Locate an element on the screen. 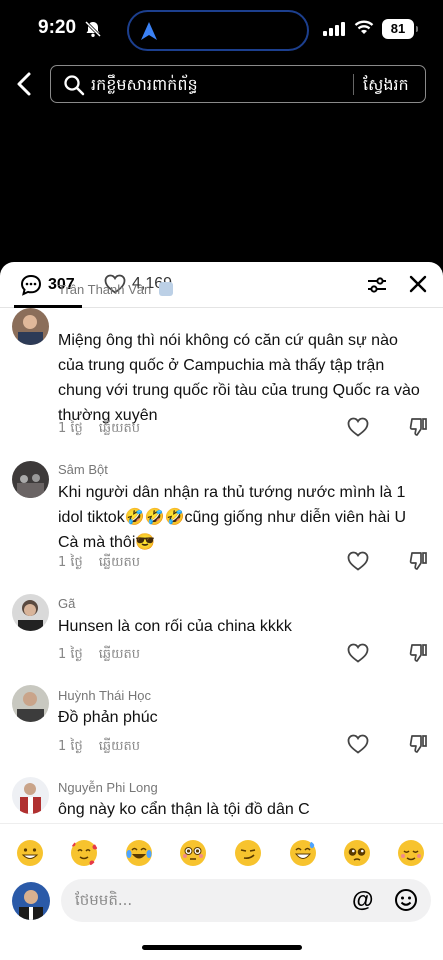  close-icon is located at coordinates (418, 284).